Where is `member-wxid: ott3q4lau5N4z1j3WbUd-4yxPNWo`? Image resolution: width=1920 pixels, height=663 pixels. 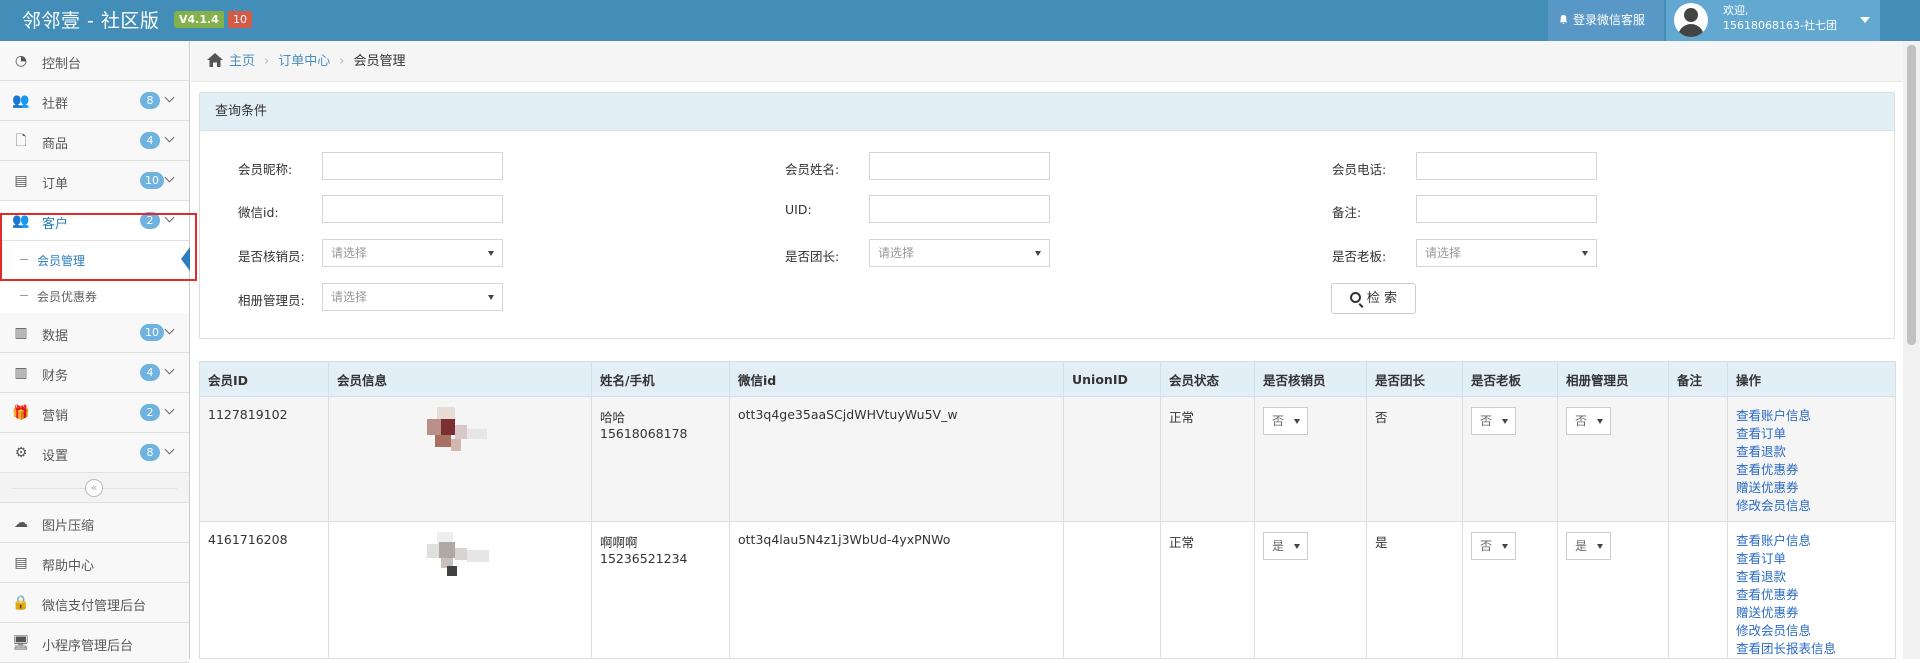 member-wxid: ott3q4lau5N4z1j3WbUd-4yxPNWo is located at coordinates (896, 590).